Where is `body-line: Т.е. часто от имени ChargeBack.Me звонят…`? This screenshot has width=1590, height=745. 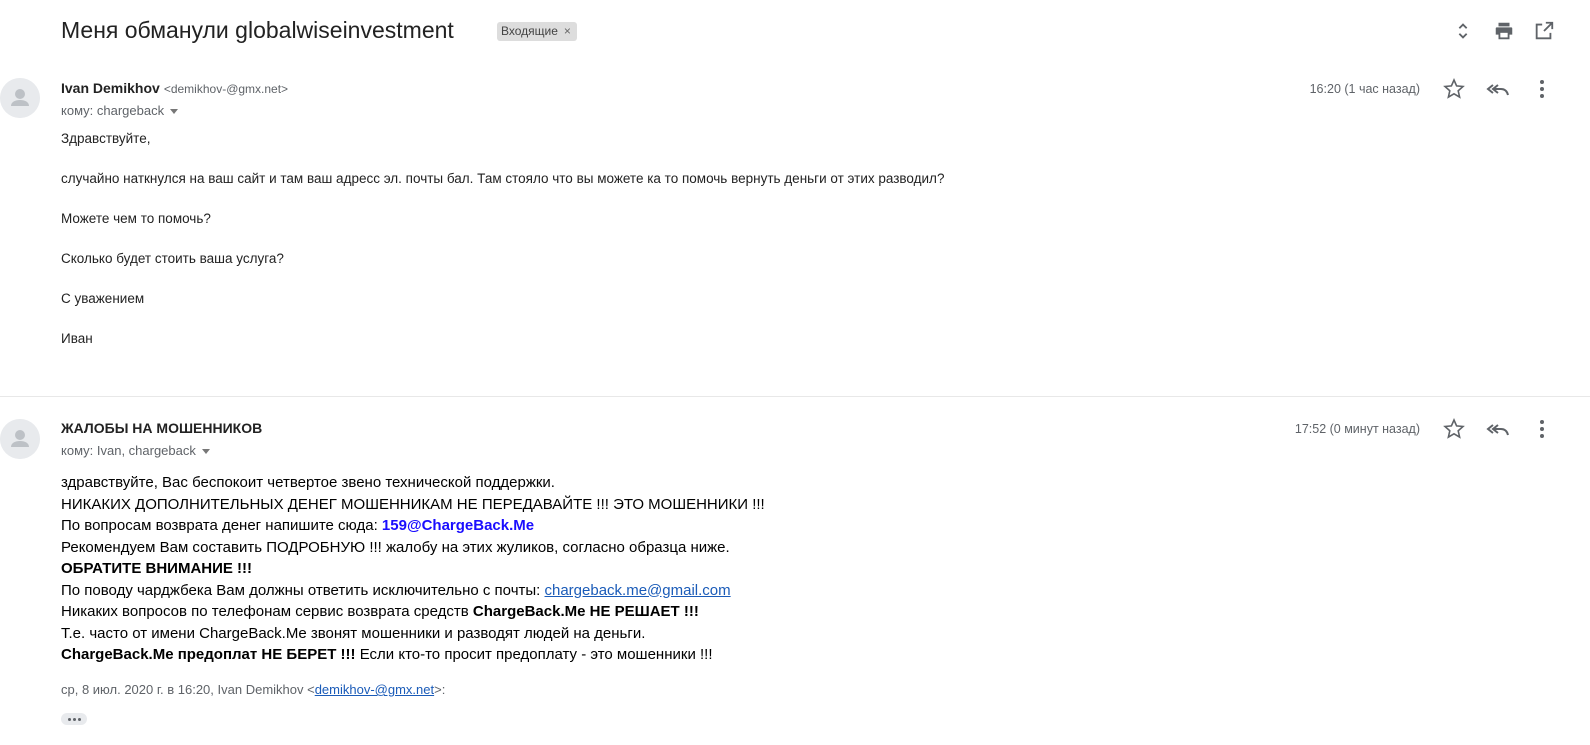 body-line: Т.е. часто от имени ChargeBack.Me звонят… is located at coordinates (353, 633).